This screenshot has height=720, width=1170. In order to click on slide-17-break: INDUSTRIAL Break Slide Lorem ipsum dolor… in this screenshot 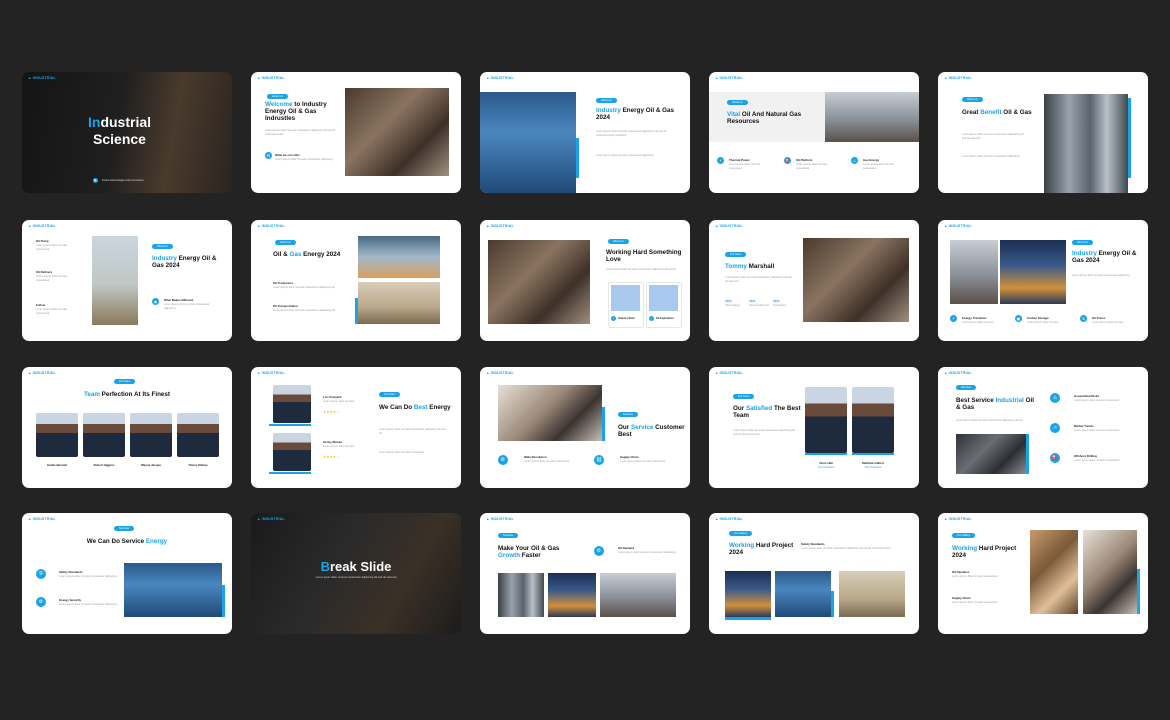, I will do `click(356, 573)`.